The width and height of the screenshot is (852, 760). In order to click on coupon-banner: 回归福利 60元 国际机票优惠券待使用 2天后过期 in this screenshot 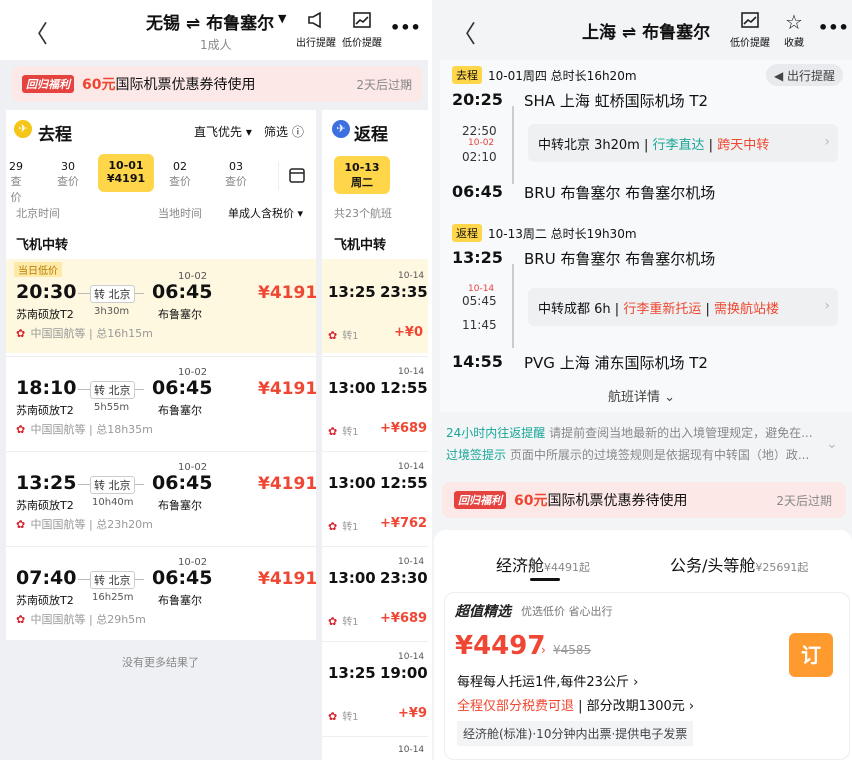, I will do `click(644, 500)`.